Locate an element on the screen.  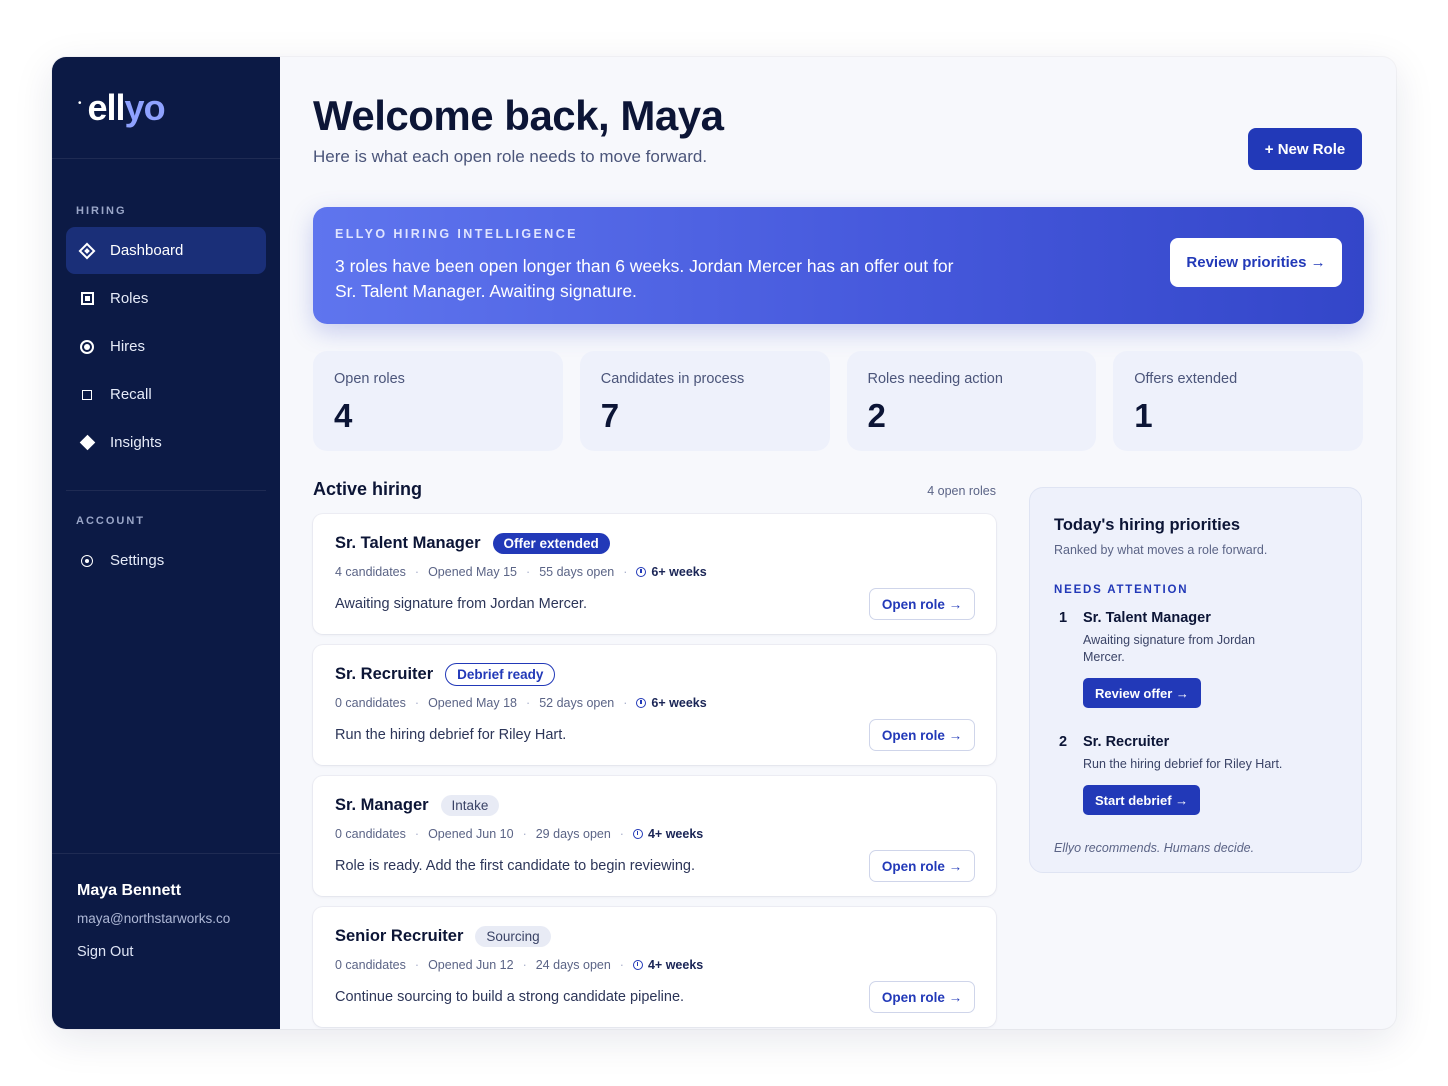
open-roles-count: 4 open roles is located at coordinates (961, 491).